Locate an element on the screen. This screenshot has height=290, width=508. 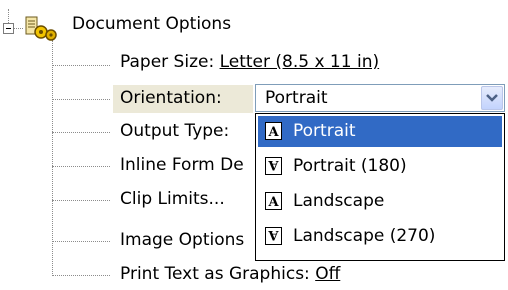
landscape-orientation-icon: A is located at coordinates (273, 201).